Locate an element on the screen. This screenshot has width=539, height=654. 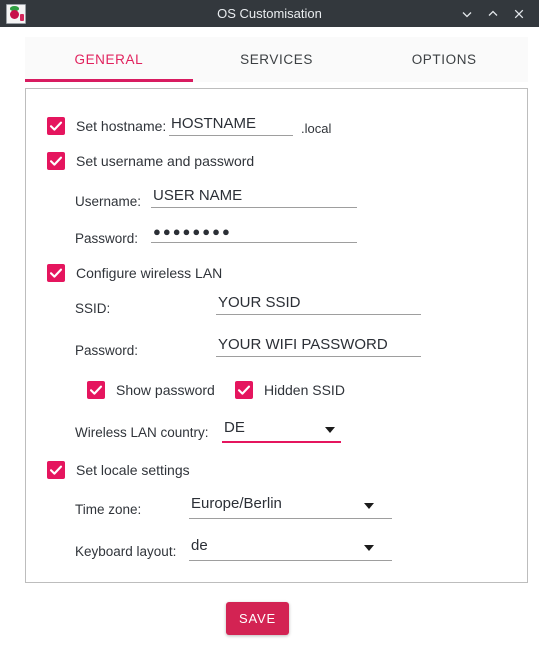
tab-services: SERVICES is located at coordinates (277, 59).